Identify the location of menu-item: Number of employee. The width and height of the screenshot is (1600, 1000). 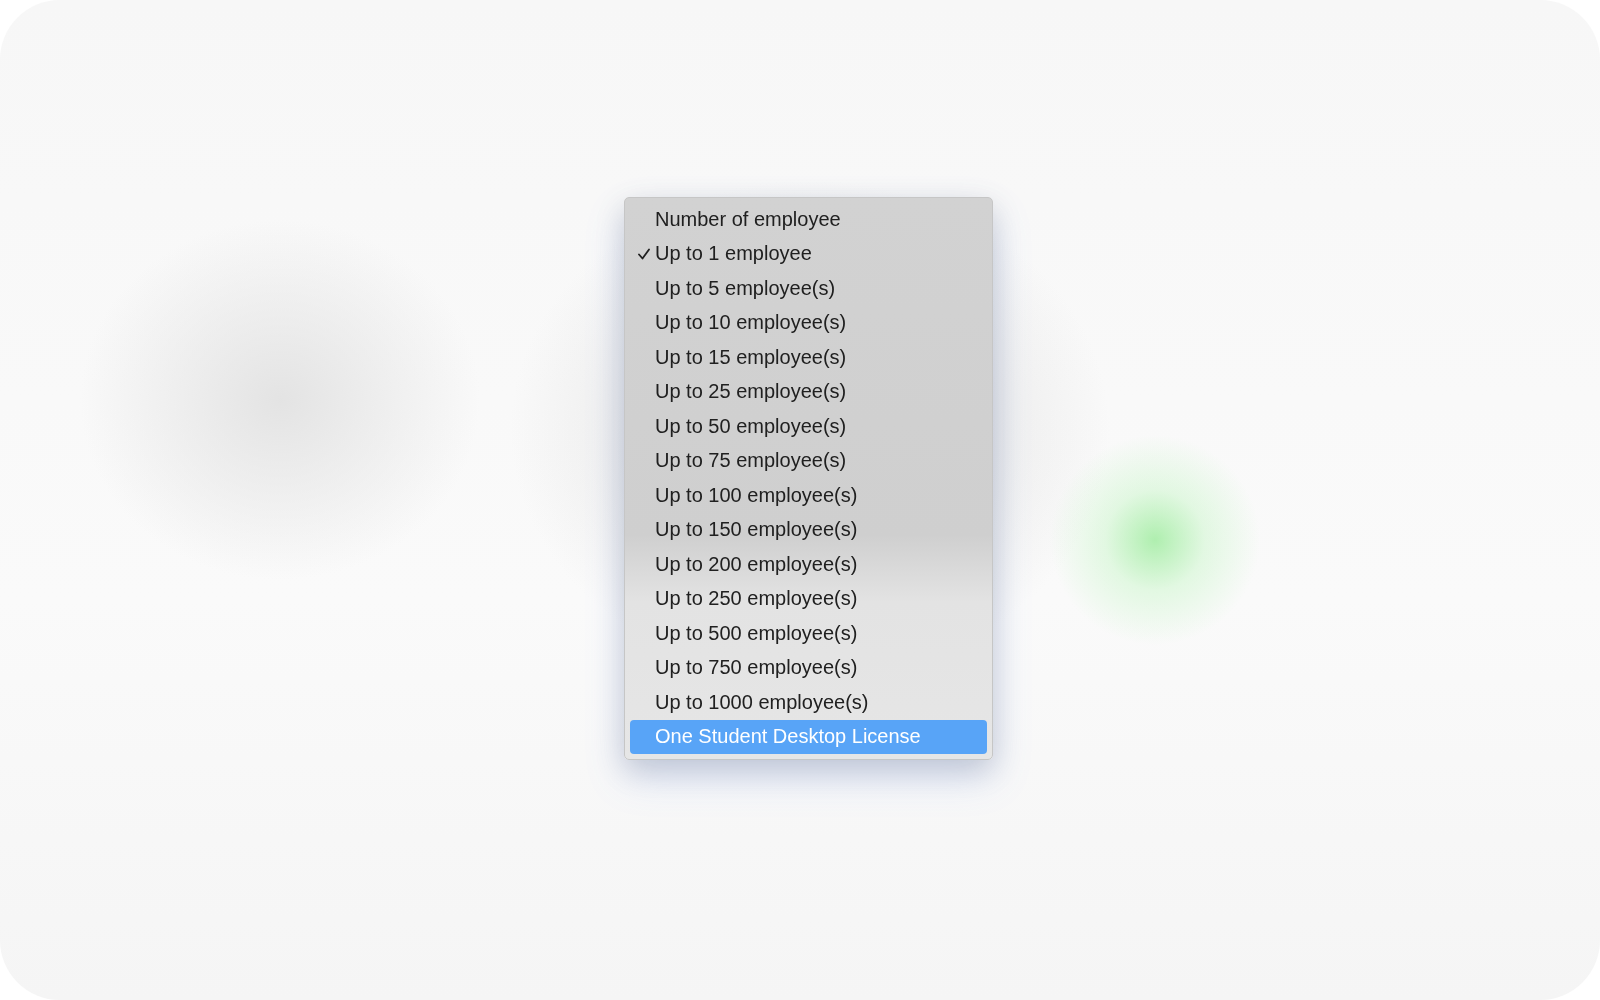
(808, 219).